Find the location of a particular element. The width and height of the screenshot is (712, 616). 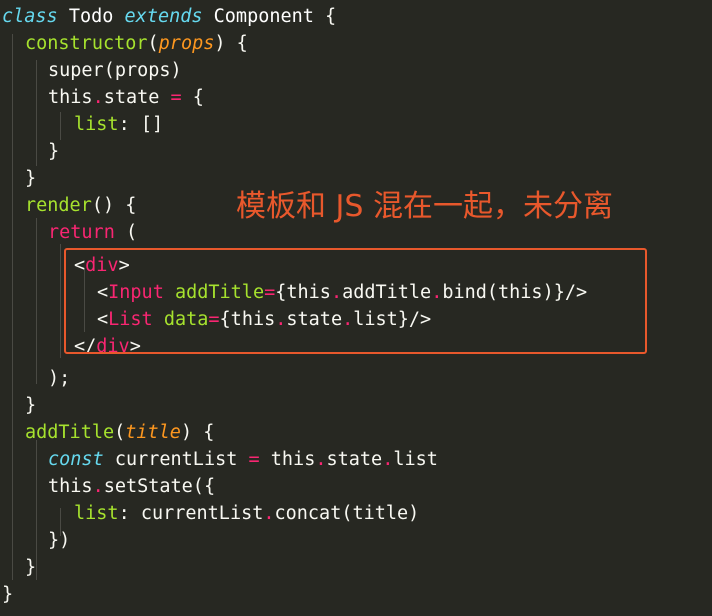

parameter: title is located at coordinates (153, 432).